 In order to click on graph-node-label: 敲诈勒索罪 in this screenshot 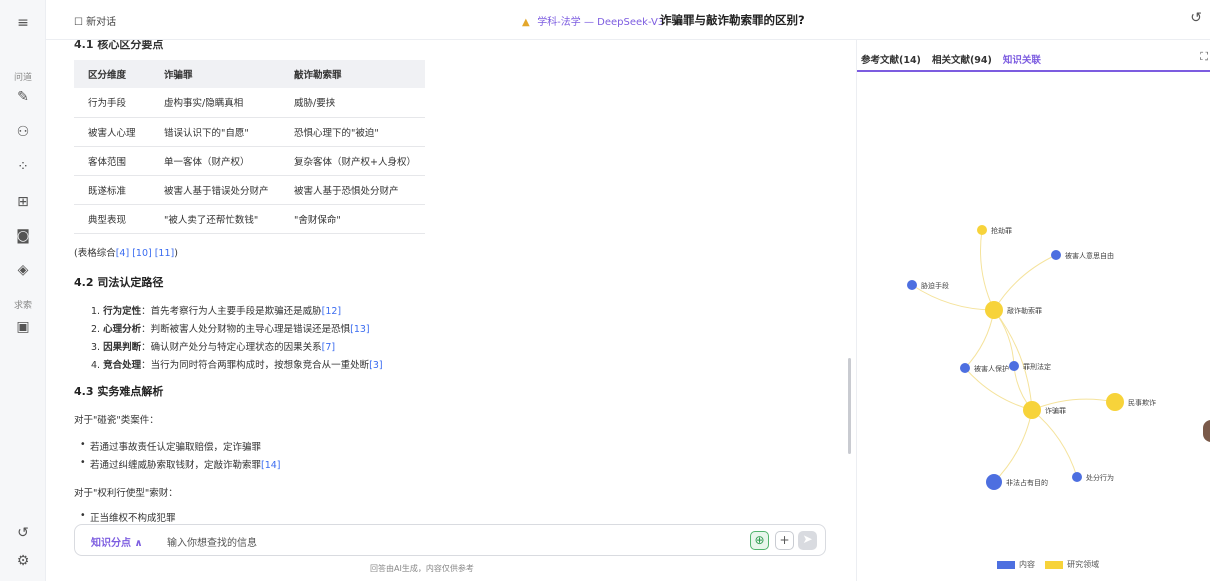, I will do `click(1024, 310)`.